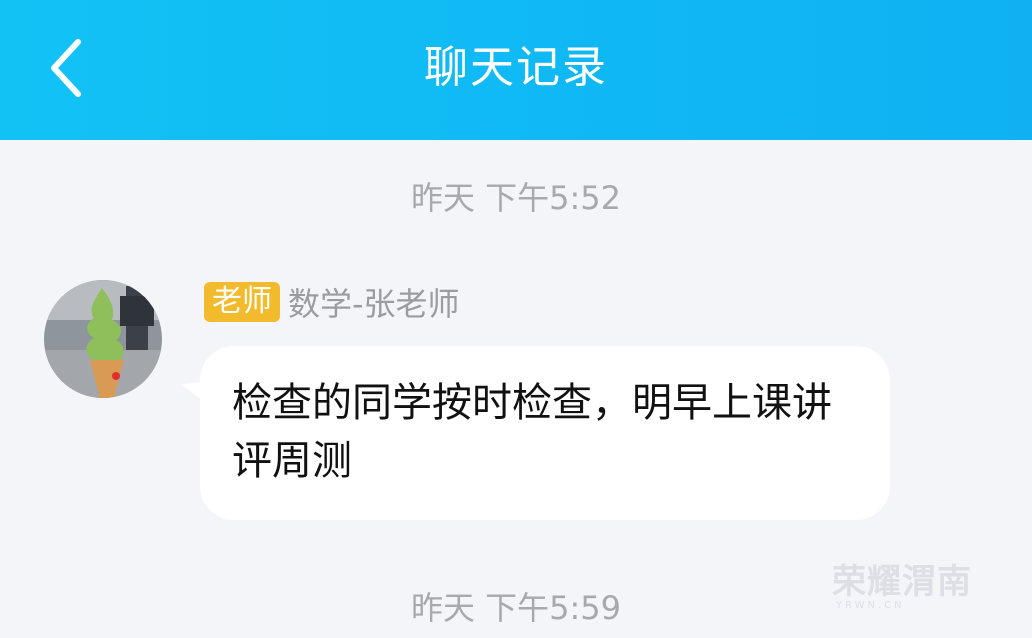 The image size is (1032, 638). What do you see at coordinates (516, 198) in the screenshot?
I see `message-timestamp: 昨天 下午5:52` at bounding box center [516, 198].